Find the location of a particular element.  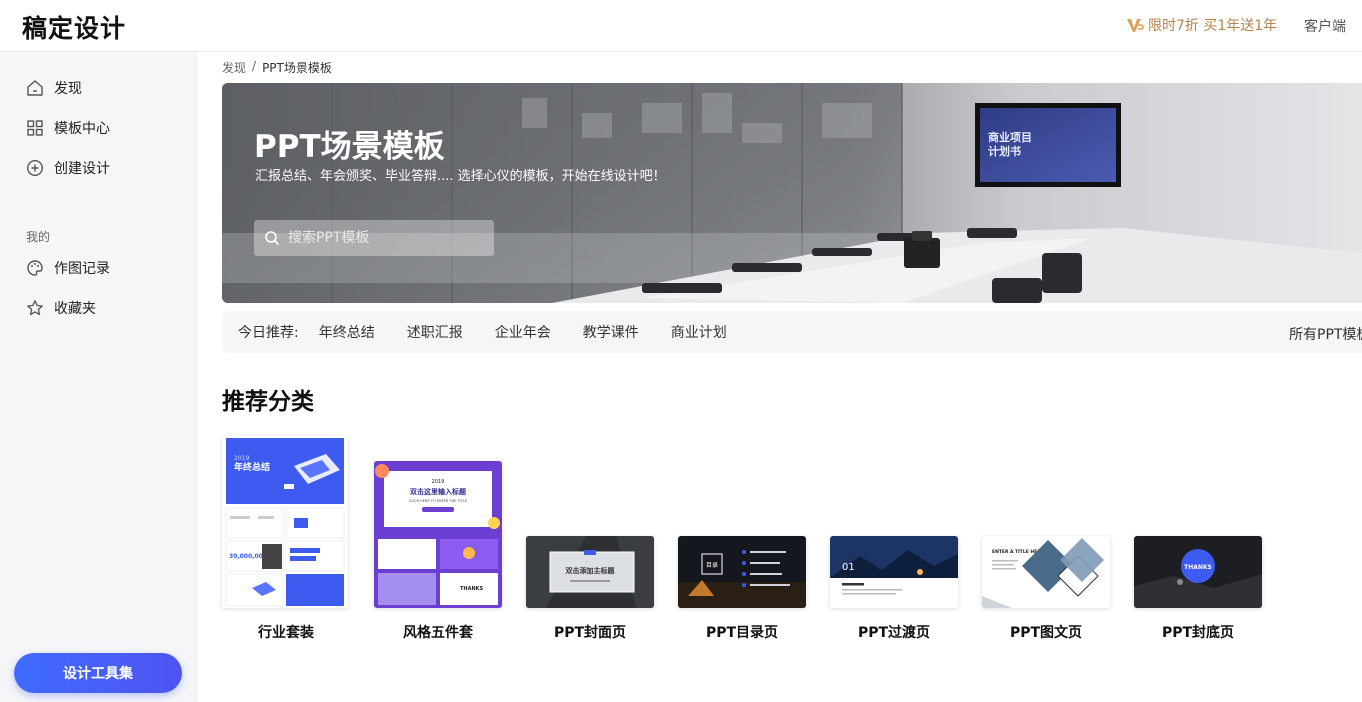

category-label: PPT封底页 is located at coordinates (1198, 632).